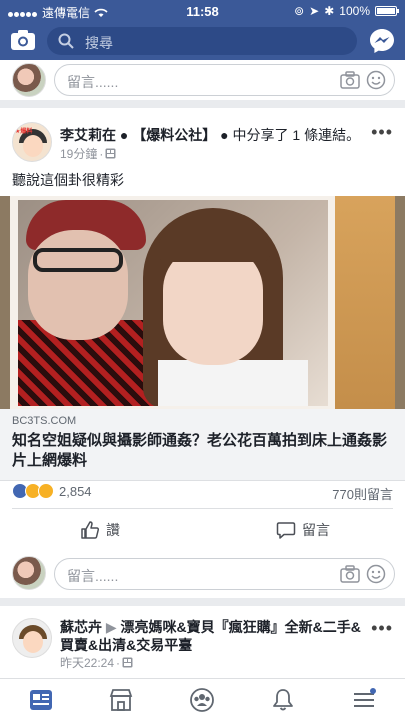 The image size is (405, 720). I want to click on author-name: 蘇芯卉, so click(81, 627).